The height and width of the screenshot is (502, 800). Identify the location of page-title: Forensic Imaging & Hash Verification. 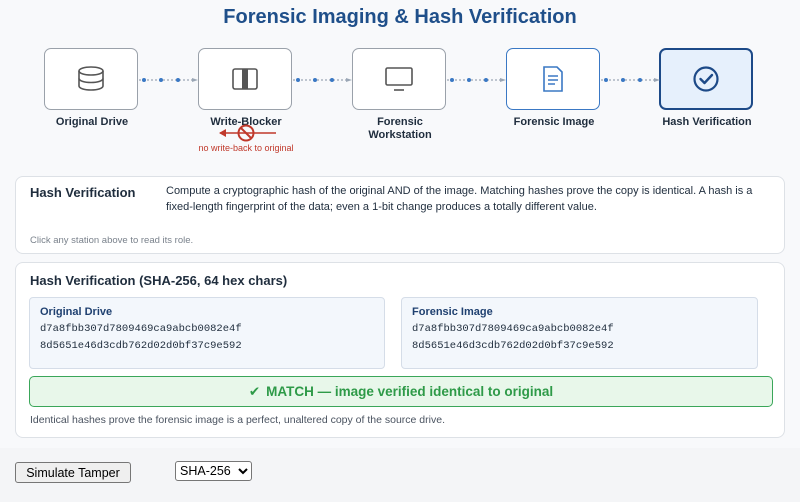
(400, 17).